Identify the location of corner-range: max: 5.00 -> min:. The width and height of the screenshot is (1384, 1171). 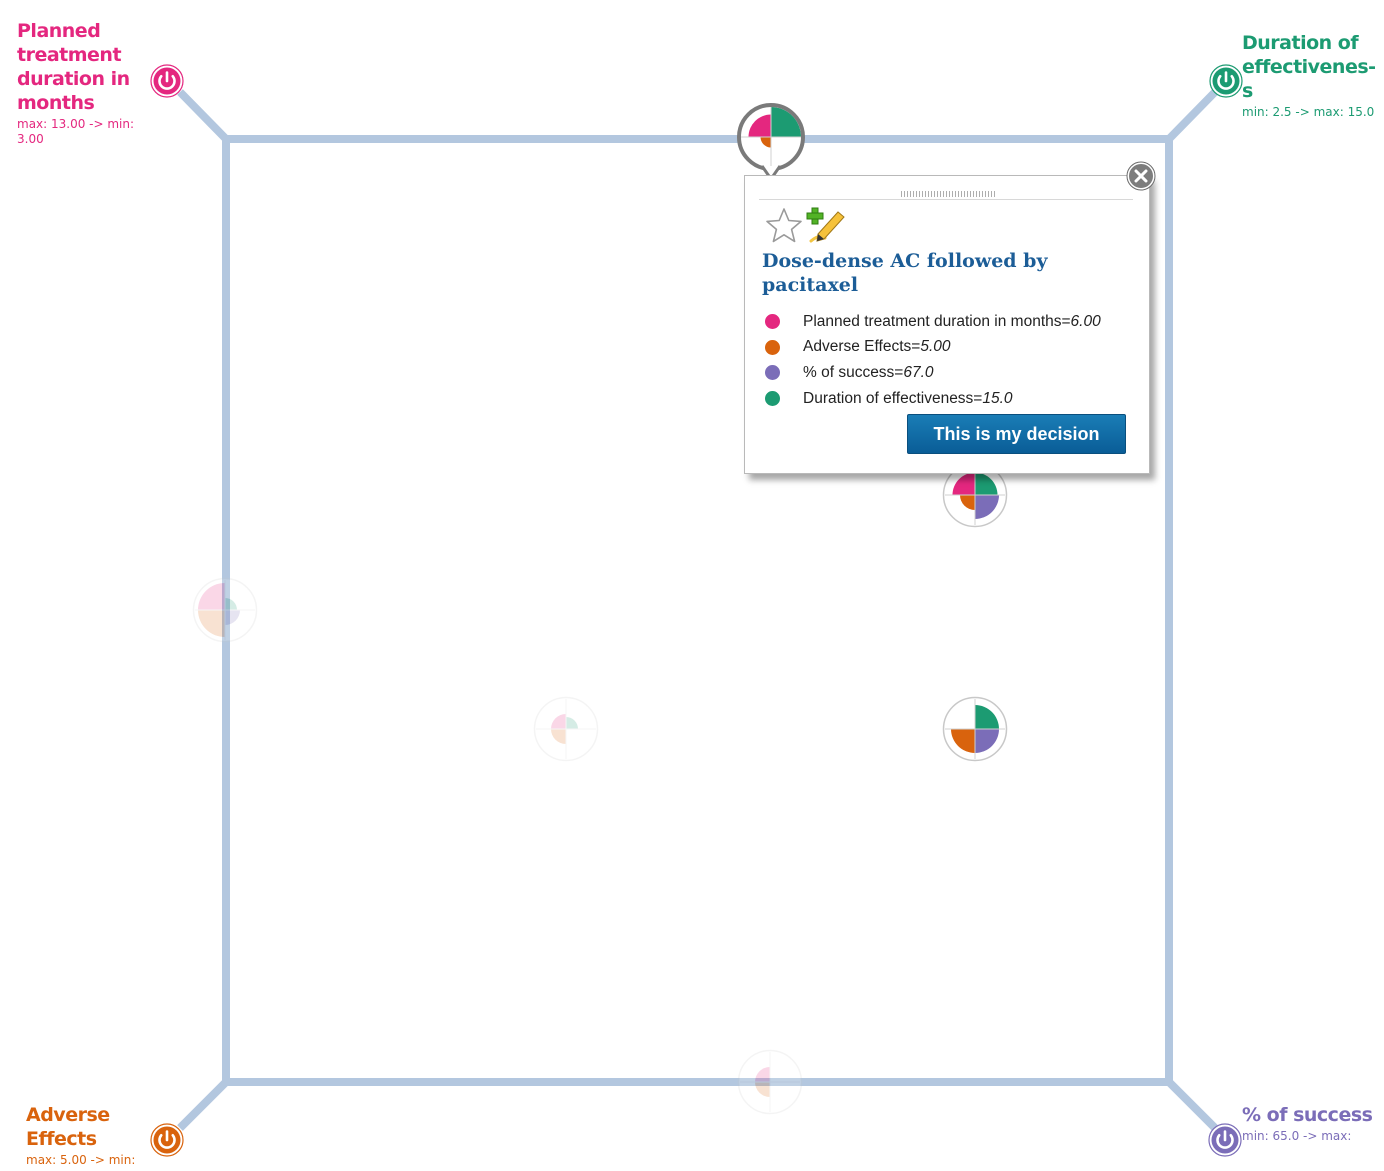
(81, 1160).